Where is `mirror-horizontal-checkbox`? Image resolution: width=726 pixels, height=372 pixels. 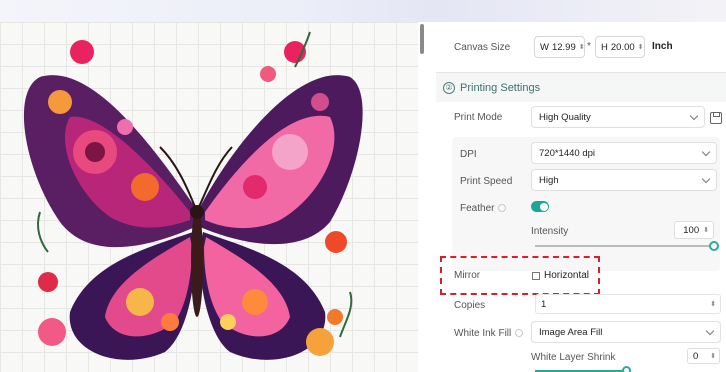 mirror-horizontal-checkbox is located at coordinates (536, 276).